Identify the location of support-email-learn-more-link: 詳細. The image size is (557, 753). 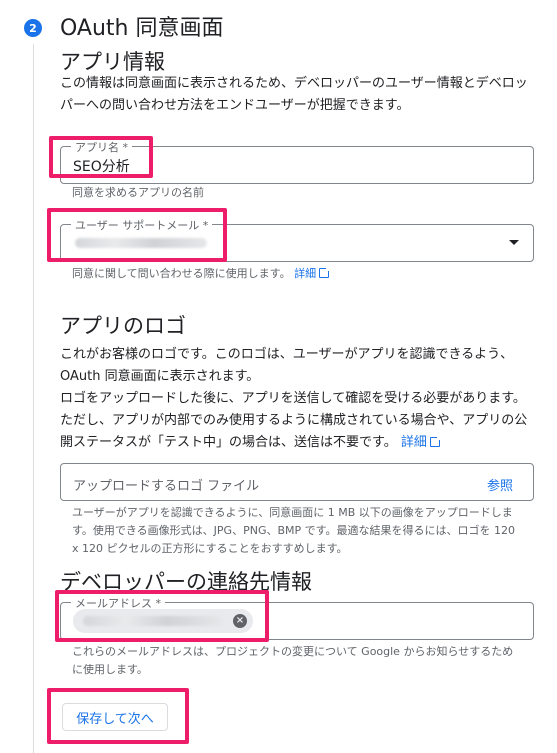
(313, 273).